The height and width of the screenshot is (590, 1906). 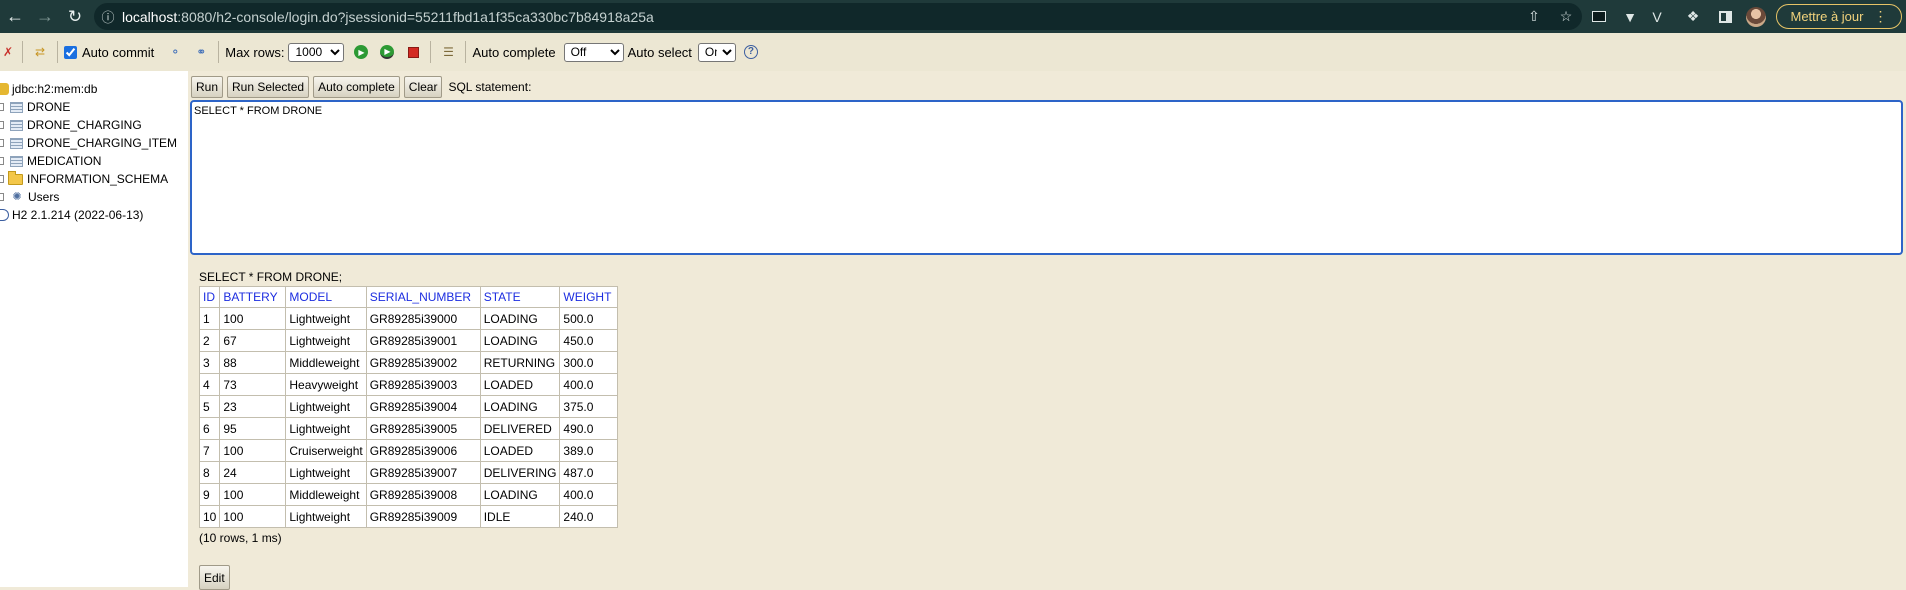 What do you see at coordinates (209, 384) in the screenshot?
I see `table-cell: 4` at bounding box center [209, 384].